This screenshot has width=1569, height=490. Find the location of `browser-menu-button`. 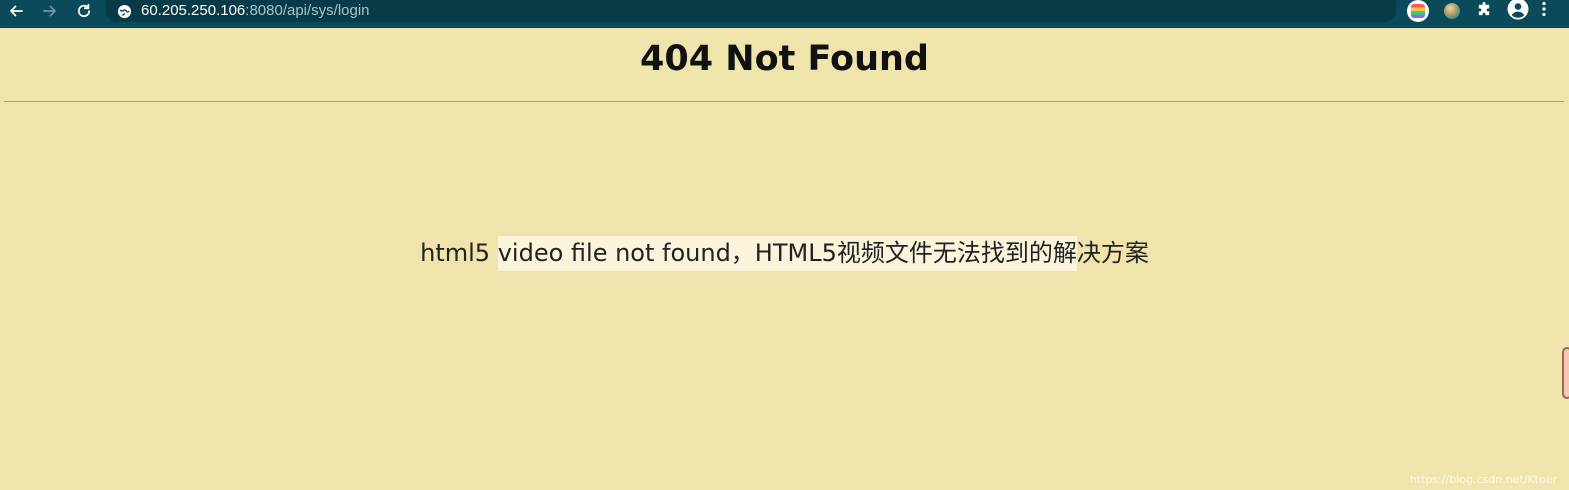

browser-menu-button is located at coordinates (1544, 12).